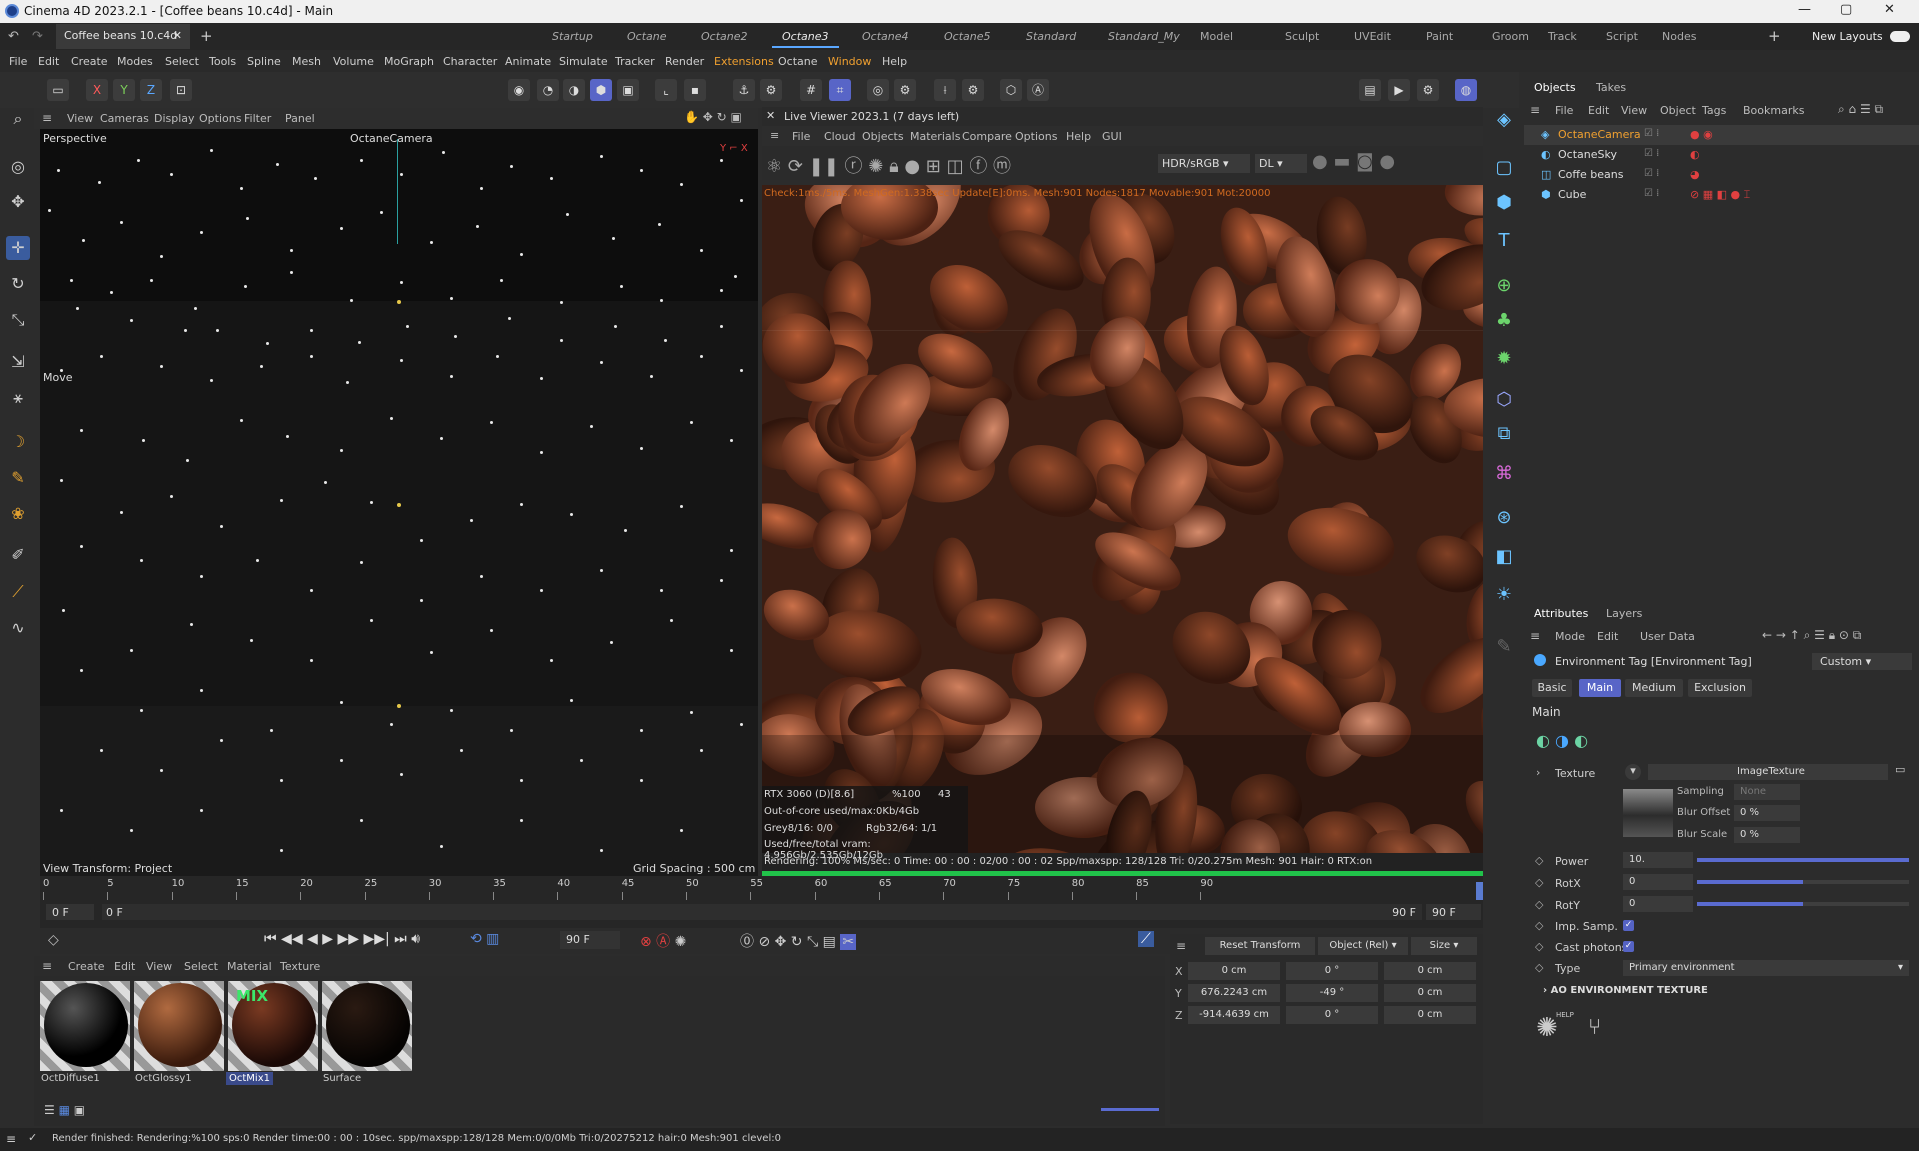 The width and height of the screenshot is (1919, 1151). Describe the element at coordinates (839, 136) in the screenshot. I see `lv-menu-cloud: Cloud` at that location.